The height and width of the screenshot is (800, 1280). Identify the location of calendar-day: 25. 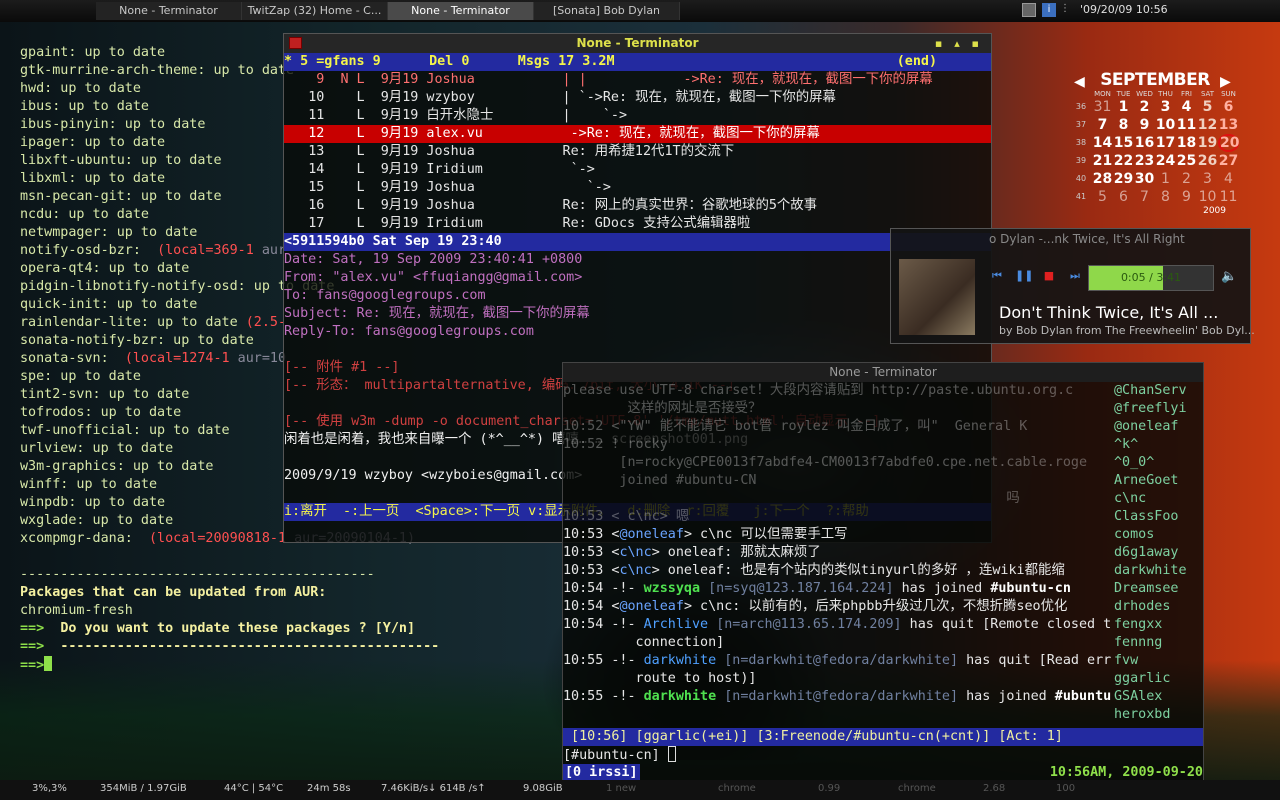
(1186, 161).